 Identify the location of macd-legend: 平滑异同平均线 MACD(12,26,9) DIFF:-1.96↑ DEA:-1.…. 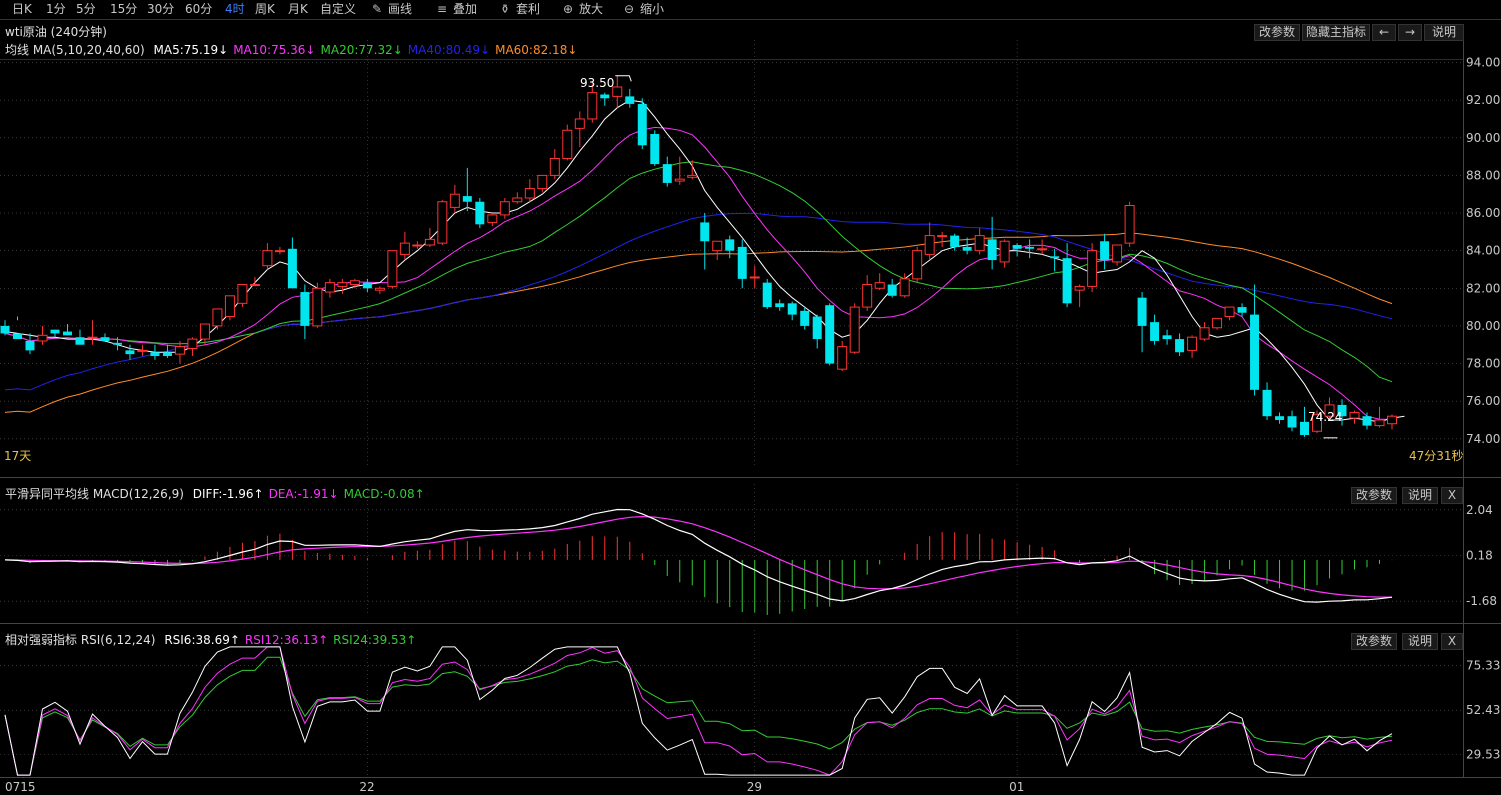
(215, 494).